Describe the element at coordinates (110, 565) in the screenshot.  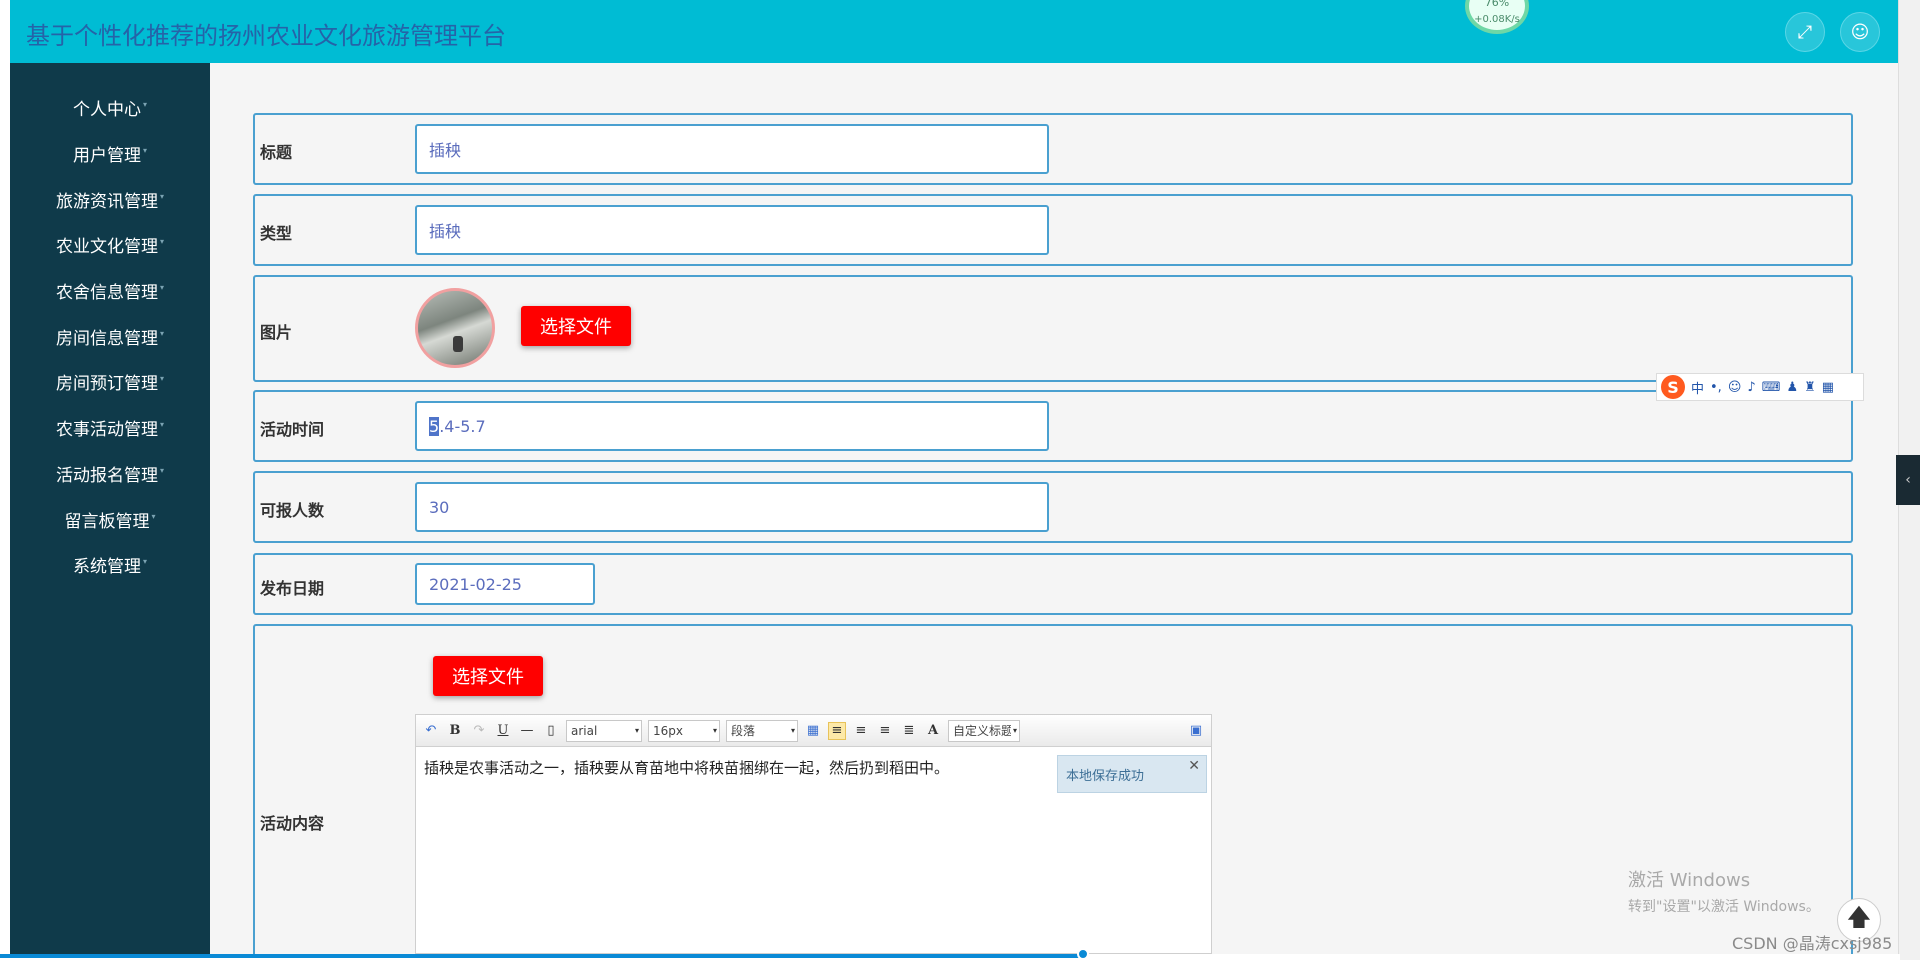
I see `sidebar-item-system: 系统管理 ▾` at that location.